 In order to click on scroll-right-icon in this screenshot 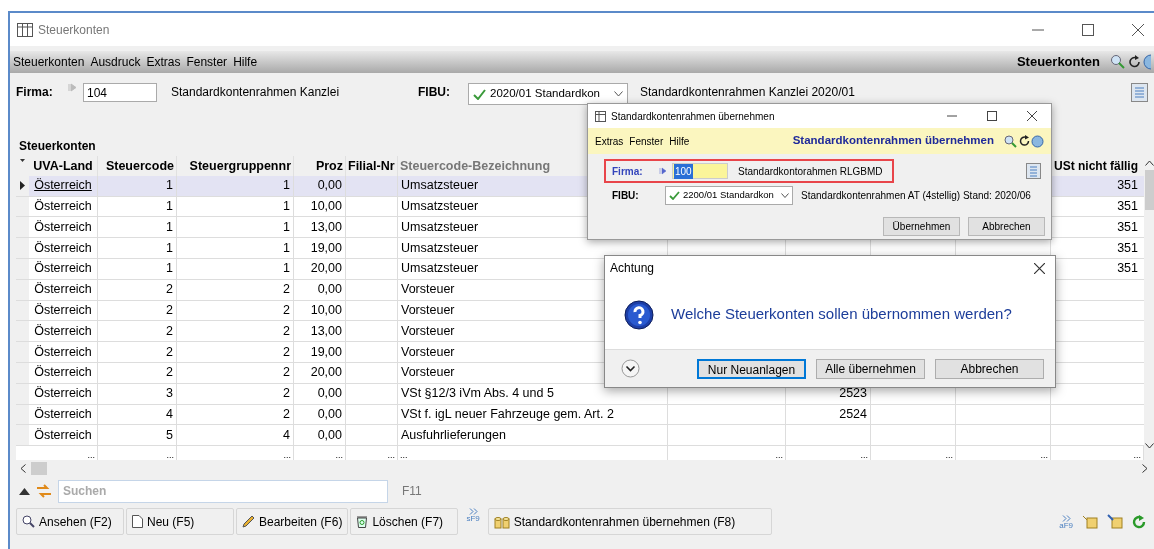, I will do `click(1145, 468)`.